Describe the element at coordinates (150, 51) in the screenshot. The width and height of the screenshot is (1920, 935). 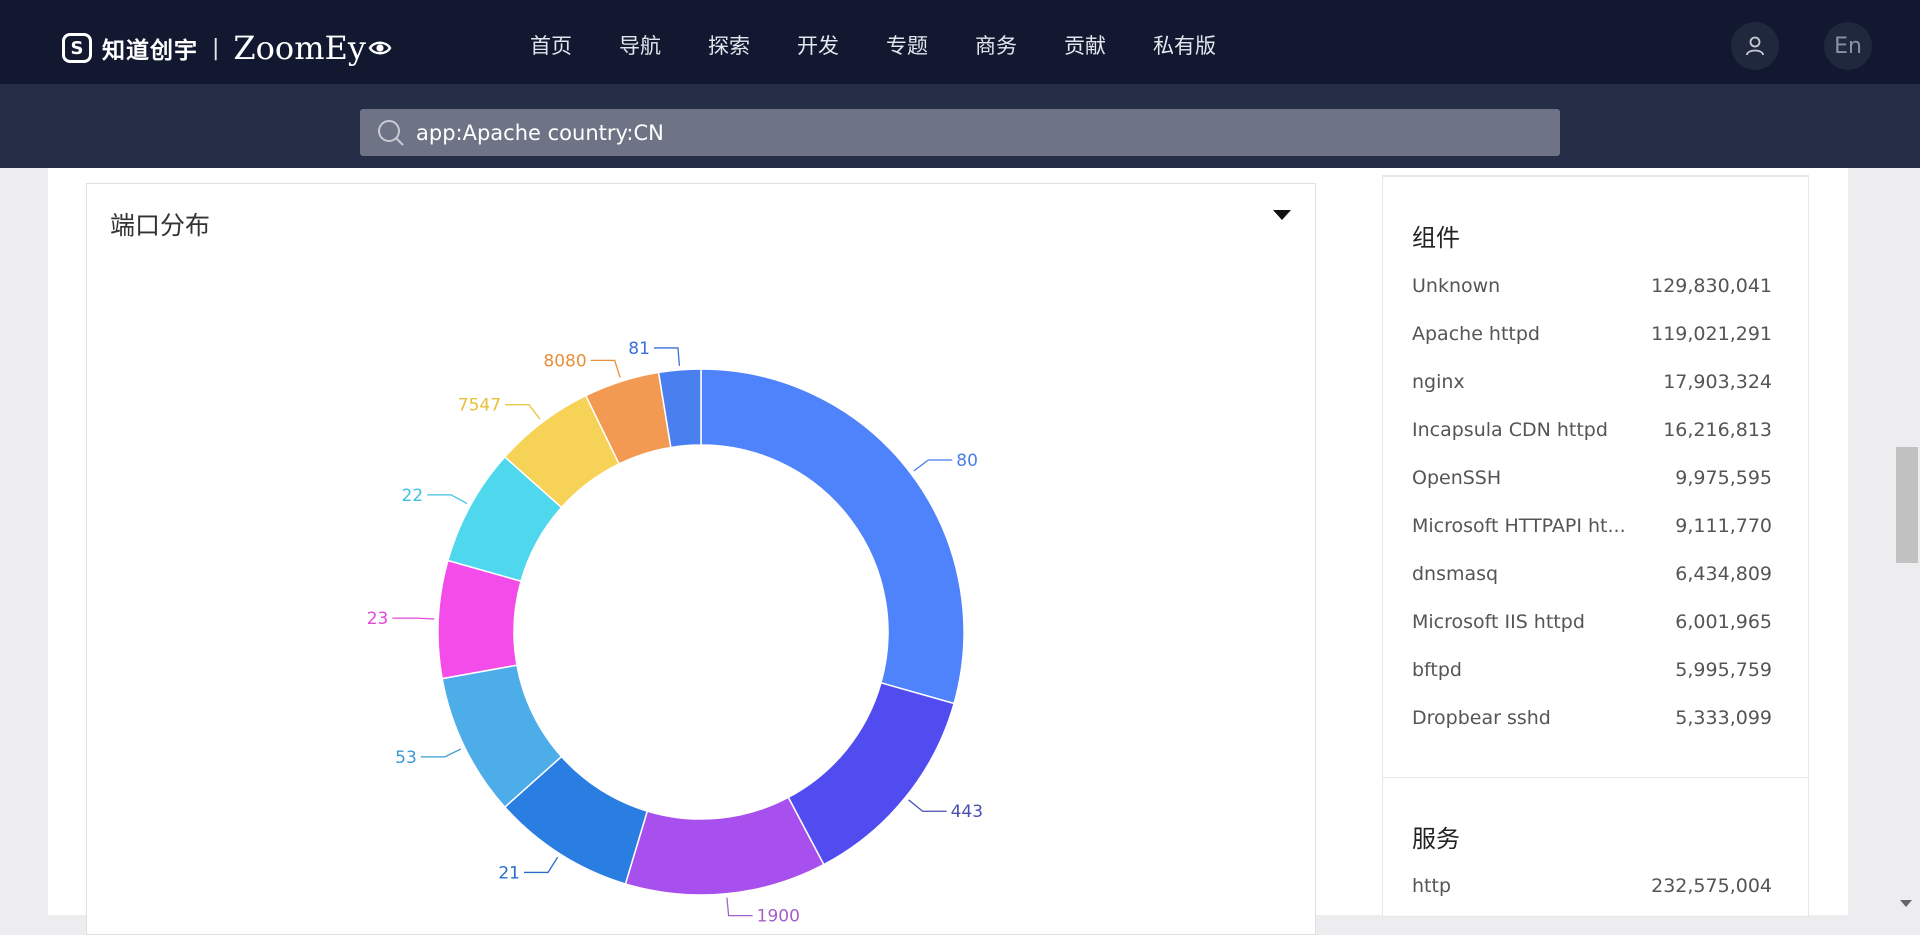
I see `logo-brand-cn: 知道创宇` at that location.